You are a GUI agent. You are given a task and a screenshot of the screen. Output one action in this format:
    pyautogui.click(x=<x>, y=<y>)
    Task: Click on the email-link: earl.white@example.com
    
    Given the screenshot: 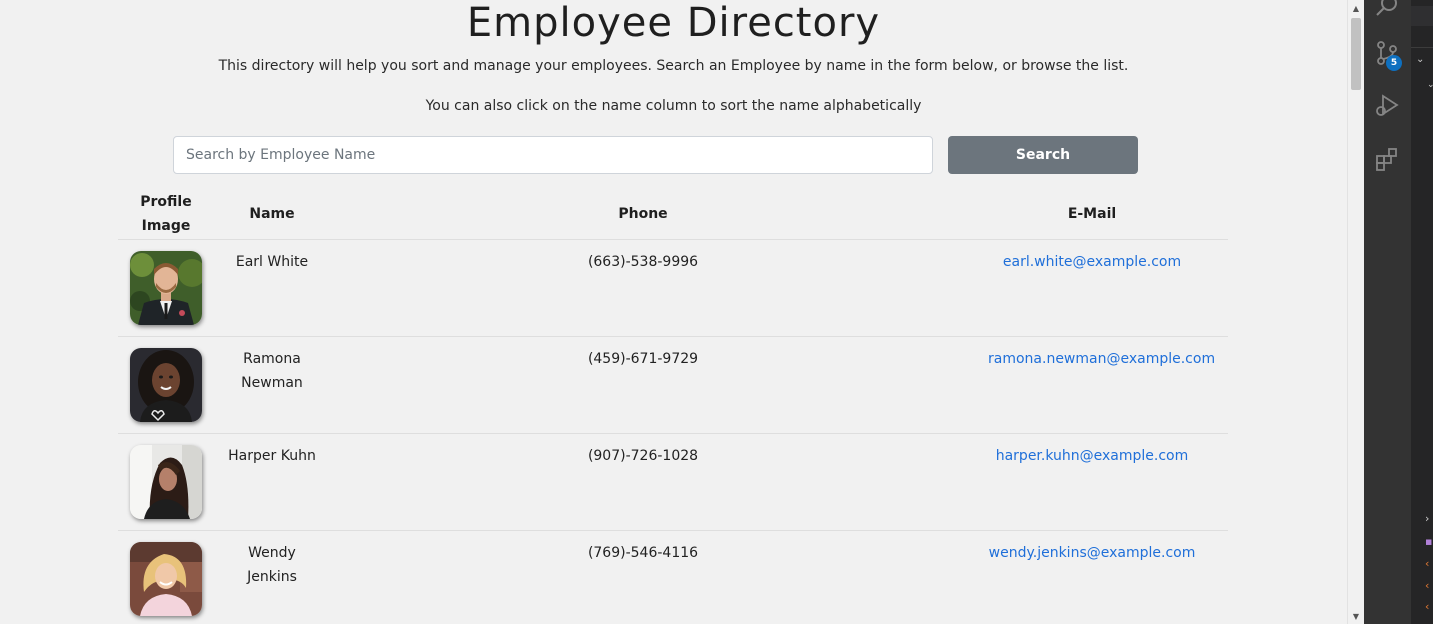 What is the action you would take?
    pyautogui.click(x=1092, y=262)
    